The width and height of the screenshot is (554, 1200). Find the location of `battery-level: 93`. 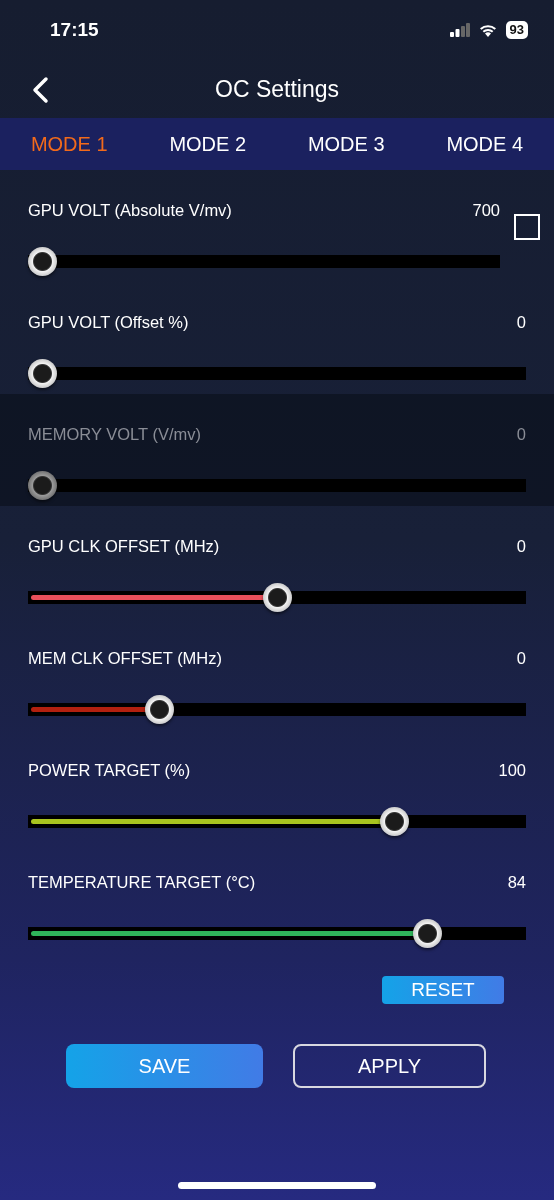

battery-level: 93 is located at coordinates (516, 30).